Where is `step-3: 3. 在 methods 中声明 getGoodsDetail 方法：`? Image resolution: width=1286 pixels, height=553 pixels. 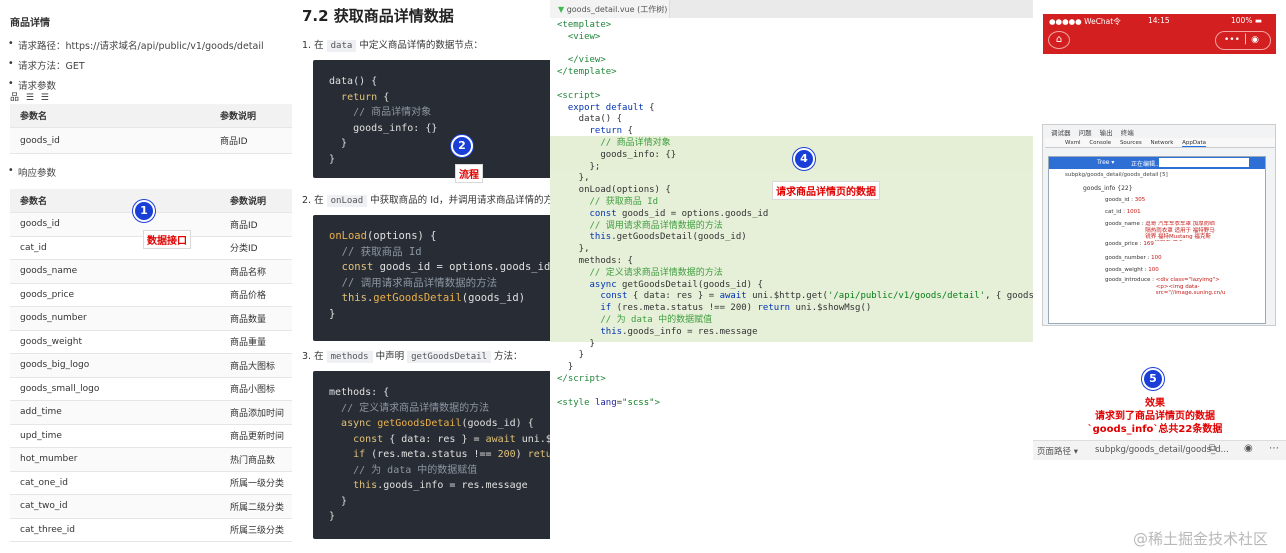
step-3: 3. 在 methods 中声明 getGoodsDetail 方法： is located at coordinates (412, 357).